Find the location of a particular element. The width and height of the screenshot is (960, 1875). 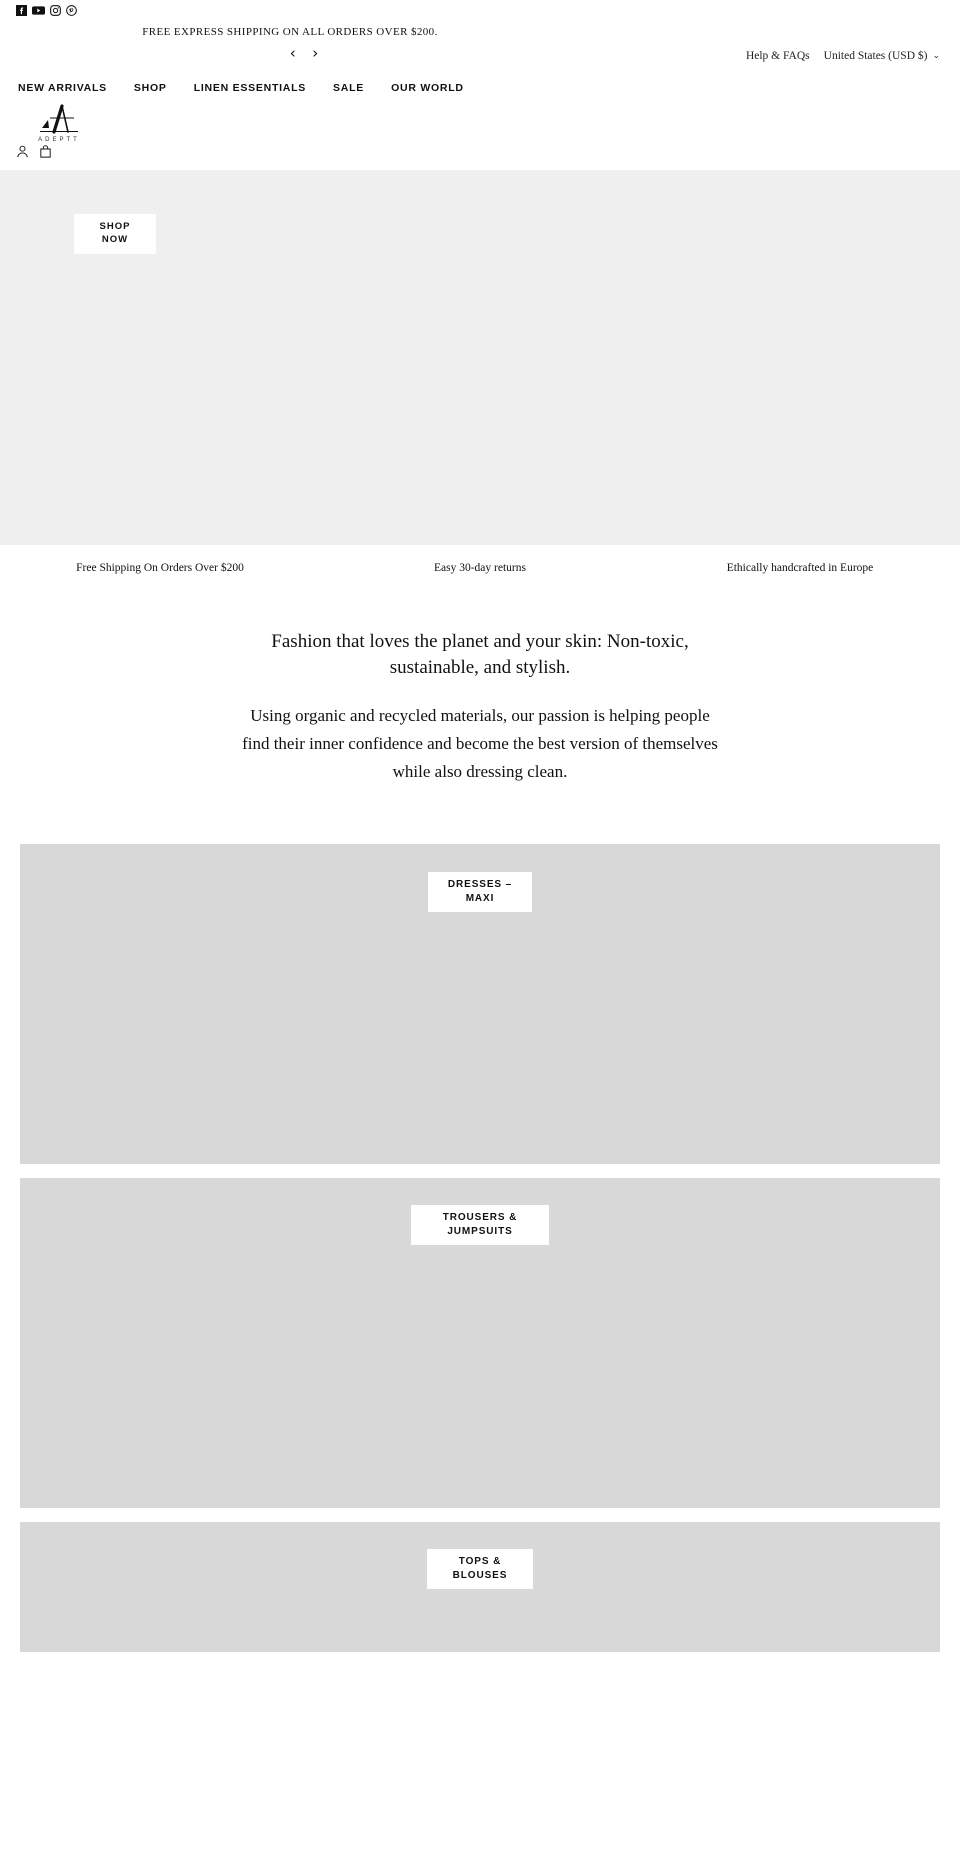

announcement-prev-arrow: ‹ is located at coordinates (293, 53).